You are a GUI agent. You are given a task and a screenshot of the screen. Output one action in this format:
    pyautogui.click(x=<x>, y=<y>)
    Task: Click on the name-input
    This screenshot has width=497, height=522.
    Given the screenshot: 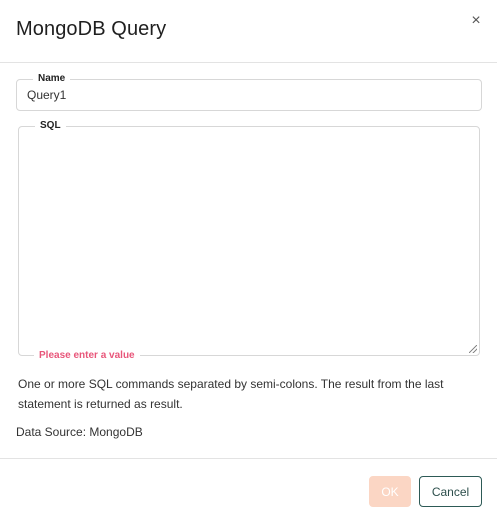 What is the action you would take?
    pyautogui.click(x=249, y=95)
    